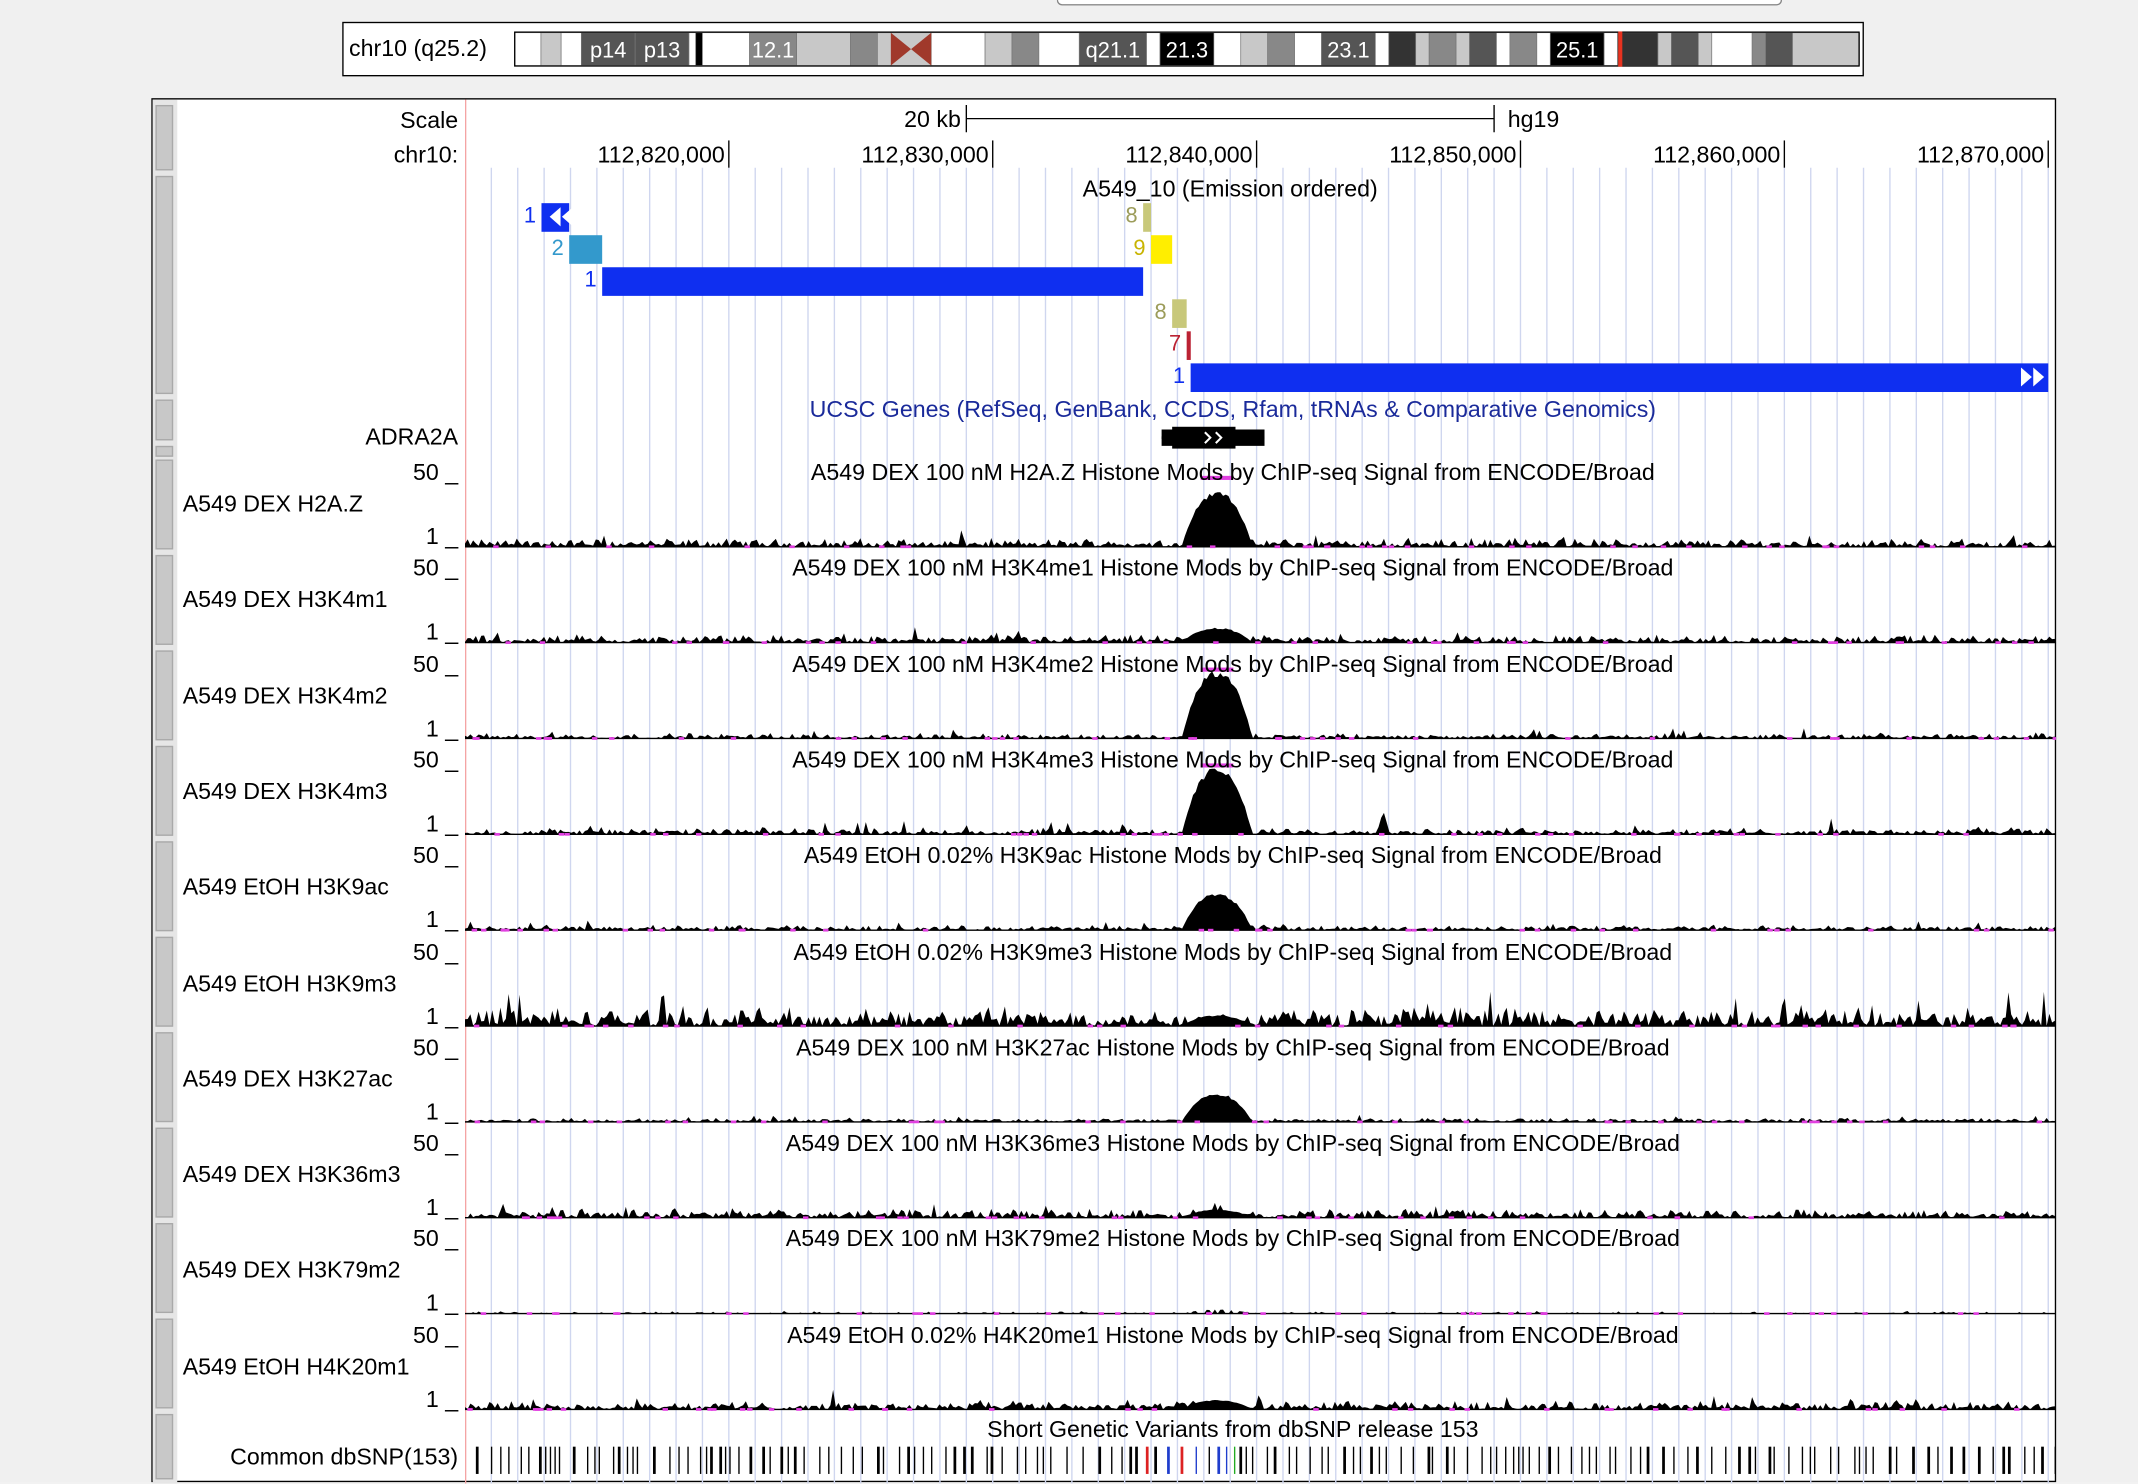  What do you see at coordinates (296, 1366) in the screenshot?
I see `signal-track-label: A549 EtOH H4K20m1` at bounding box center [296, 1366].